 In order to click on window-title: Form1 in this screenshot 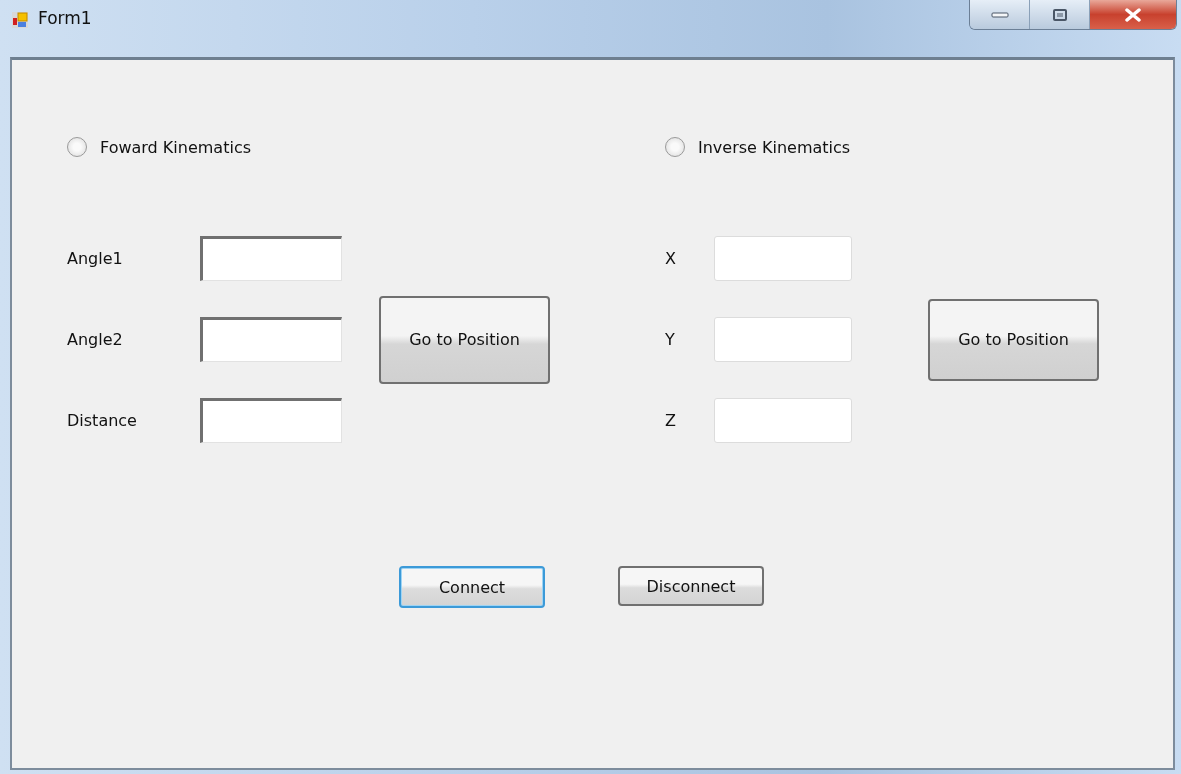, I will do `click(65, 18)`.